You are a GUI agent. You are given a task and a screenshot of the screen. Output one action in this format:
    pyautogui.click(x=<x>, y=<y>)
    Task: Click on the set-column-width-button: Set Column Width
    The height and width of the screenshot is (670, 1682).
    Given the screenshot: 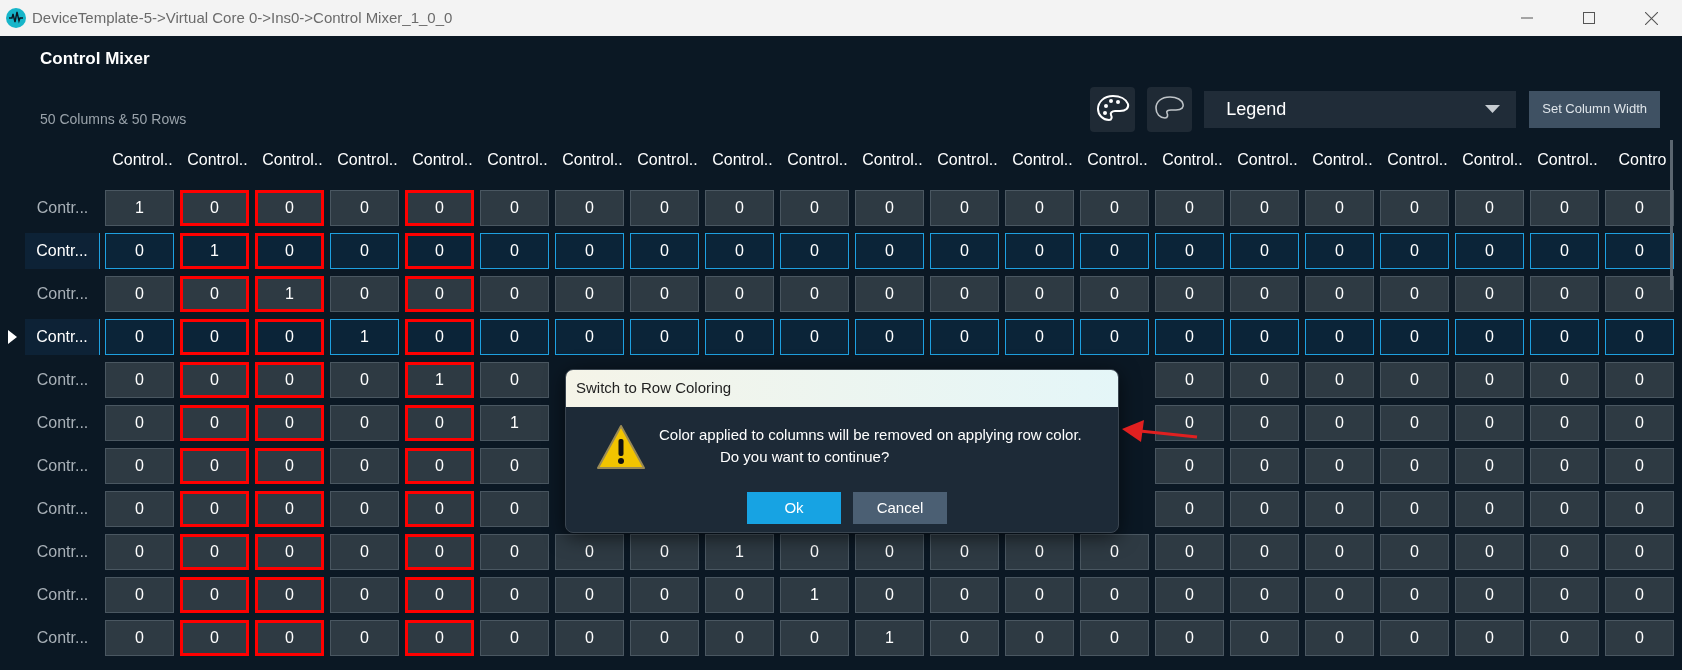 What is the action you would take?
    pyautogui.click(x=1594, y=109)
    